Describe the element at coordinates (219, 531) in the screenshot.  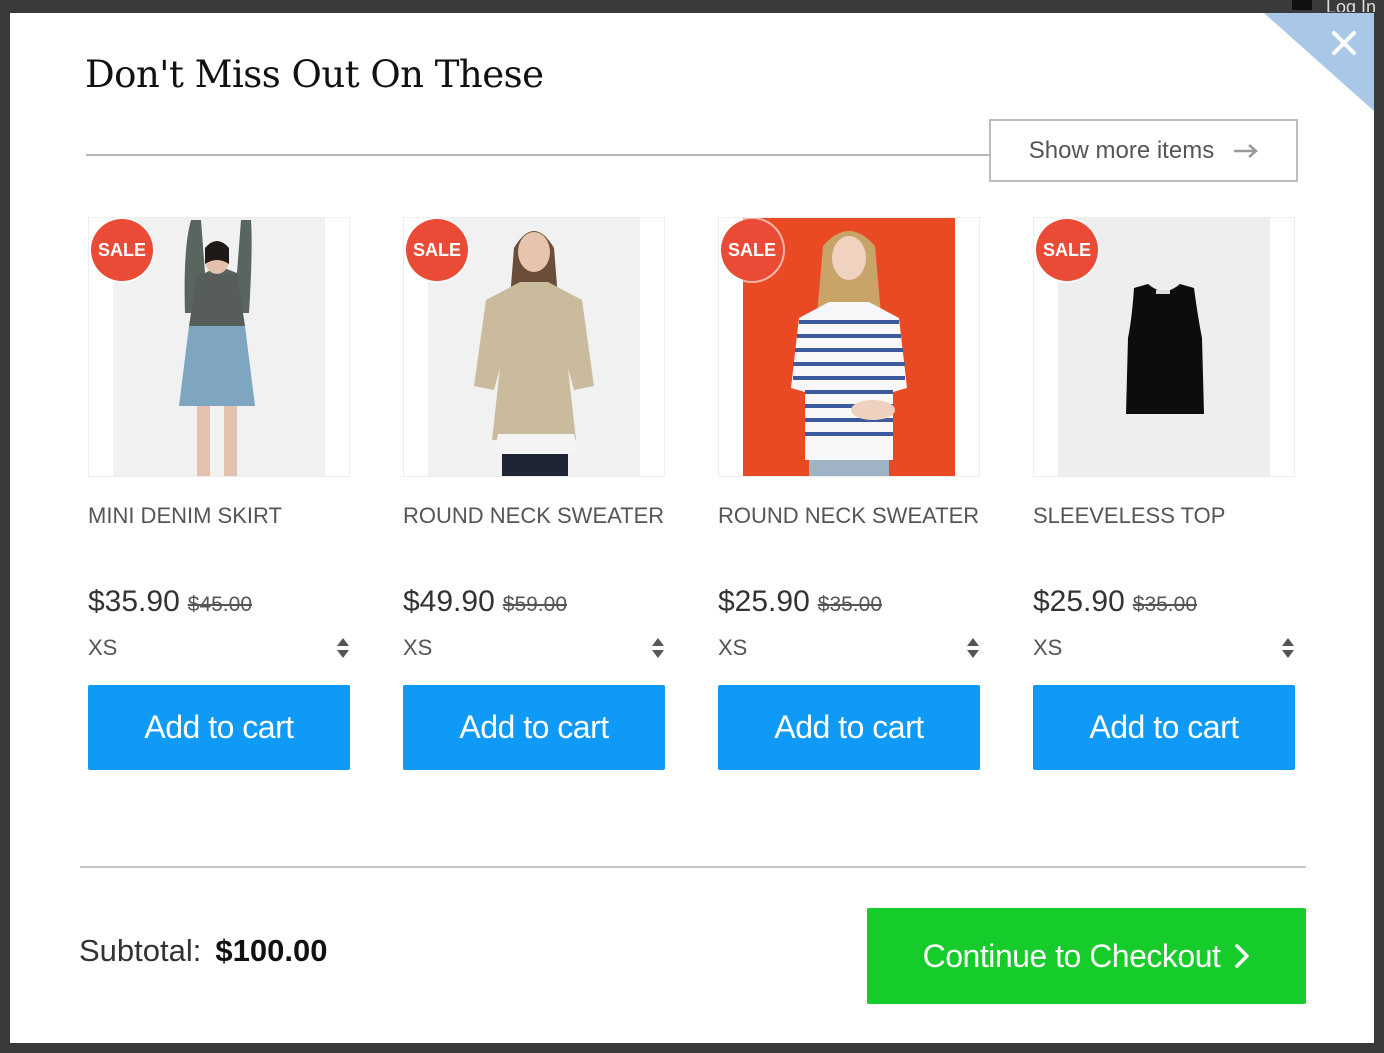
I see `product-name: MINI DENIM SKIRT` at that location.